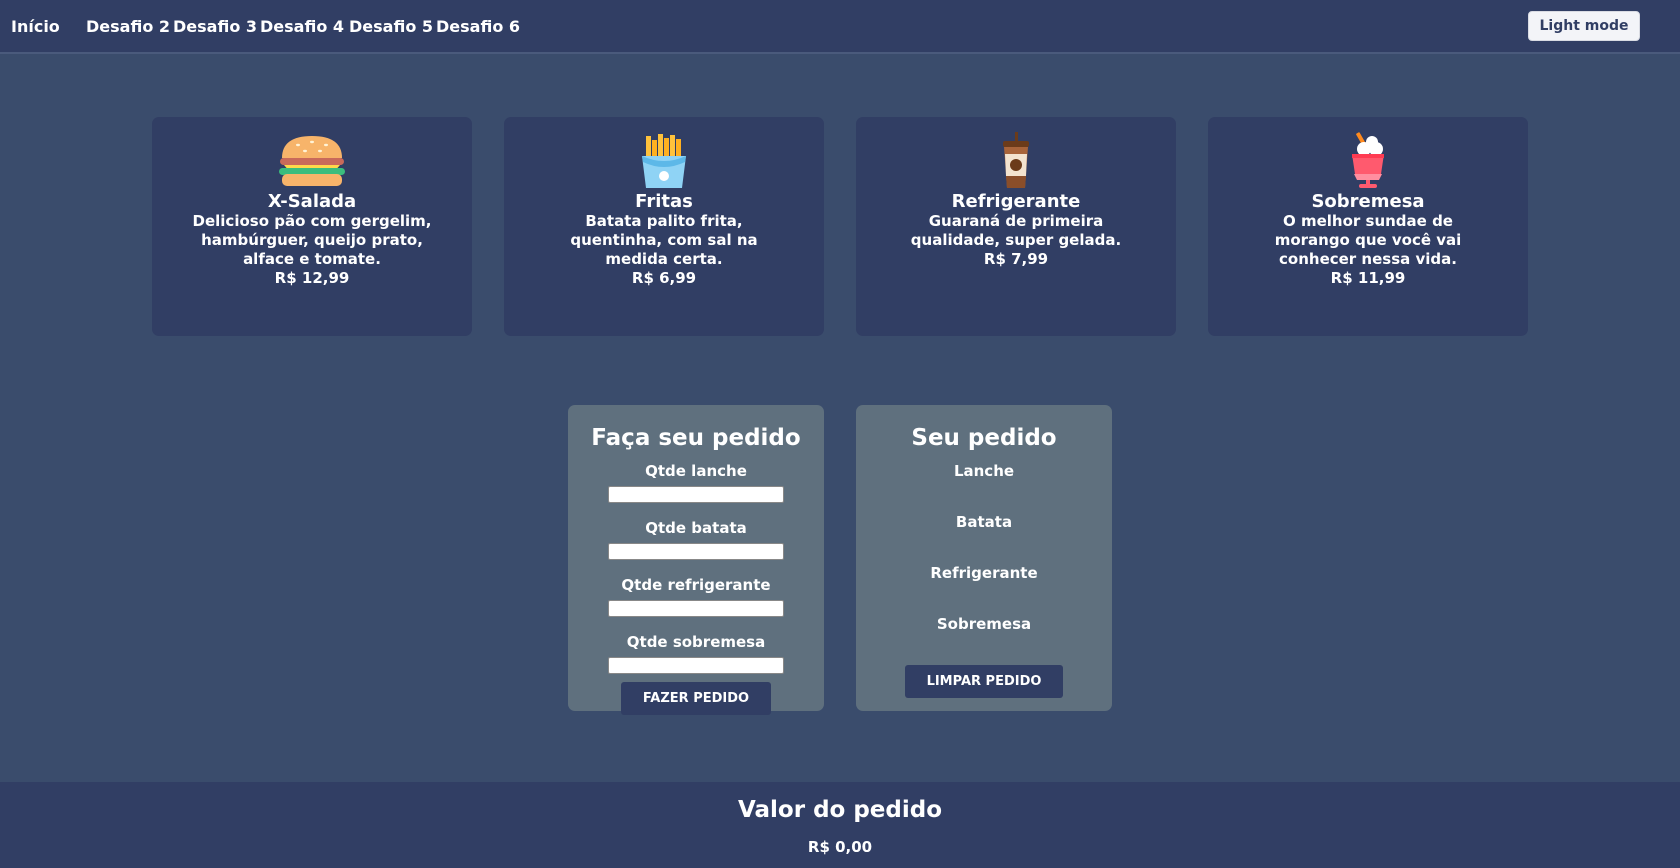  I want to click on summary-item-refrigerante: Refrigerante, so click(984, 573).